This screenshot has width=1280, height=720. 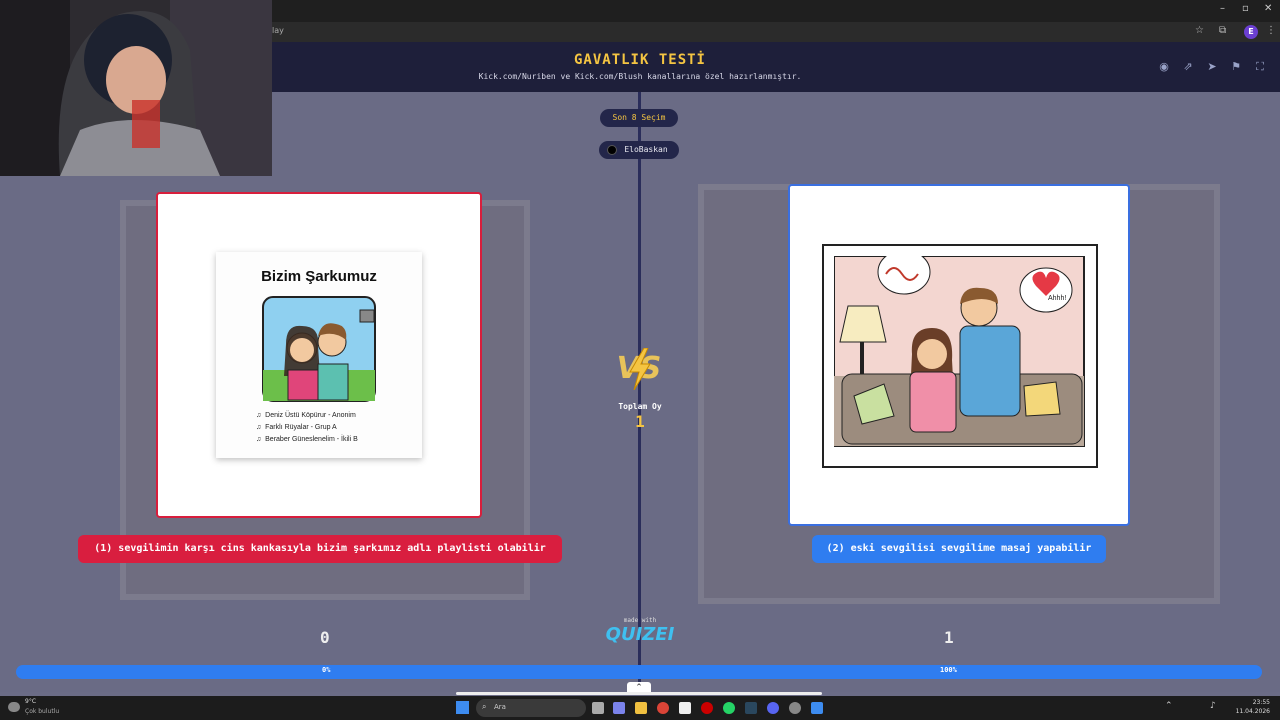 What do you see at coordinates (640, 634) in the screenshot?
I see `quizei-logo: QUIZEI` at bounding box center [640, 634].